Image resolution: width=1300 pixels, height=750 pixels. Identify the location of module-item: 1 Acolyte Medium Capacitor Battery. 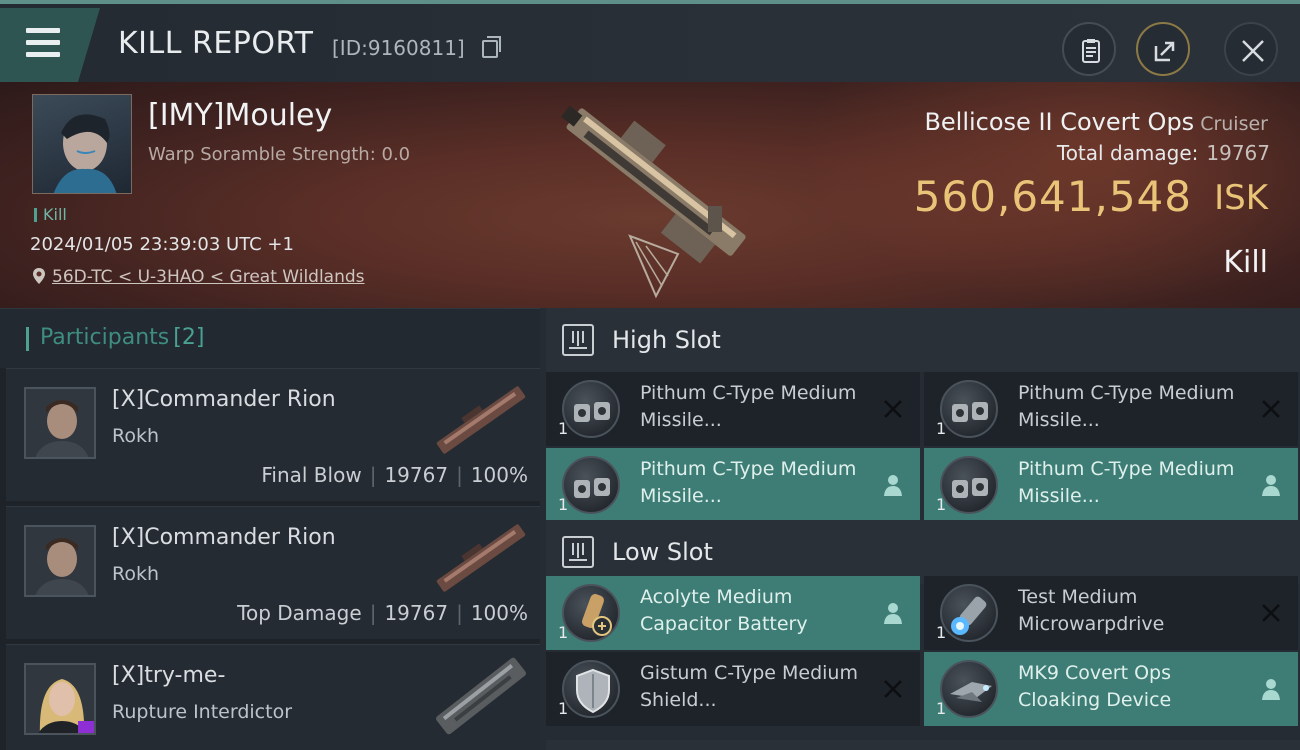
(733, 613).